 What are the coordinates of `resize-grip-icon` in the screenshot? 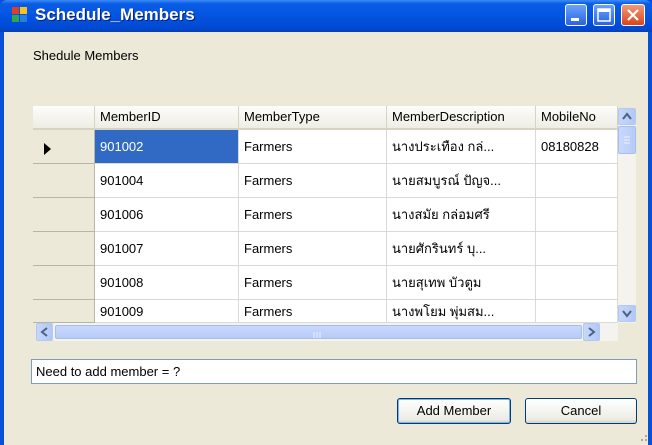 It's located at (642, 436).